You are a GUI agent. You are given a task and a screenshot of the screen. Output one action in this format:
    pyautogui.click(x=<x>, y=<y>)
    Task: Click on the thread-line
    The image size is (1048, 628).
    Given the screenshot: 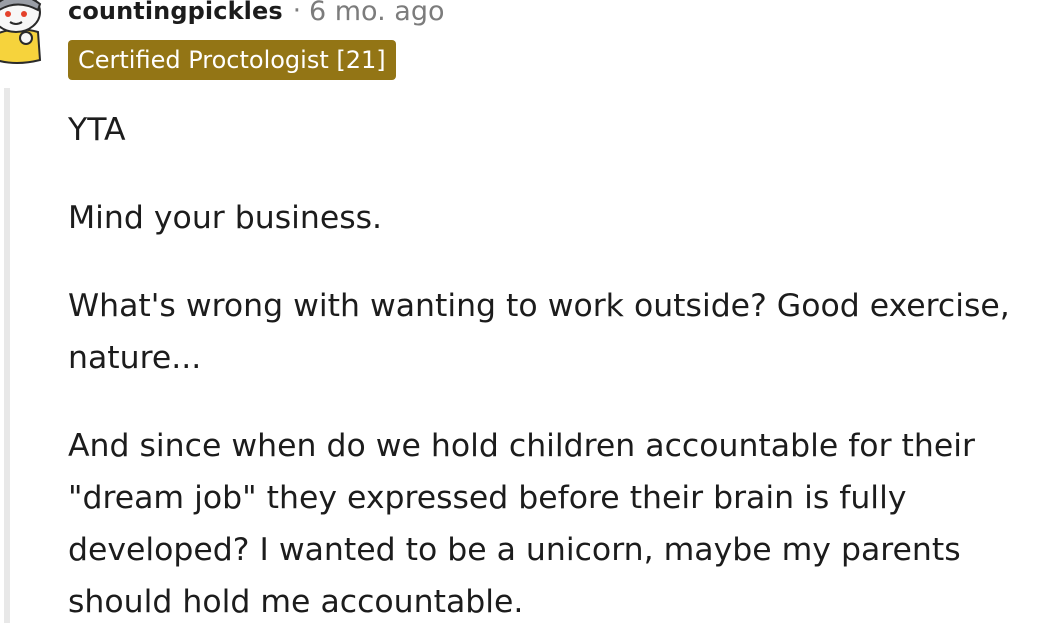 What is the action you would take?
    pyautogui.click(x=7, y=355)
    